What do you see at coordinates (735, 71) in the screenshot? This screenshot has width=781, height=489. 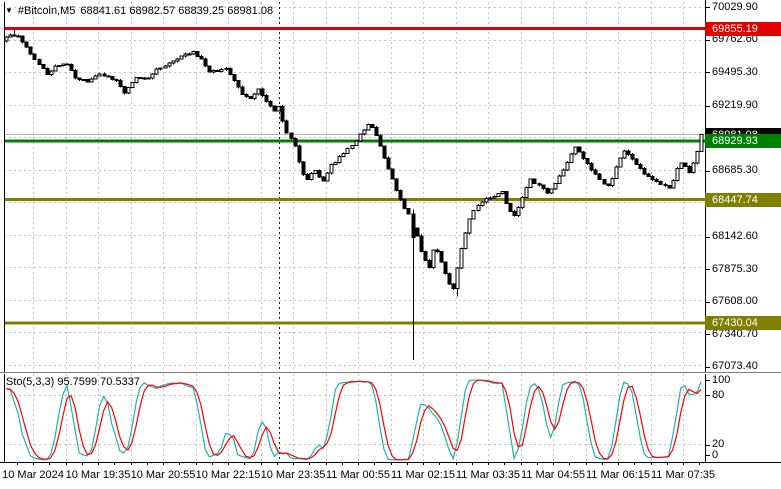 I see `price-axis-label: 69495.30` at bounding box center [735, 71].